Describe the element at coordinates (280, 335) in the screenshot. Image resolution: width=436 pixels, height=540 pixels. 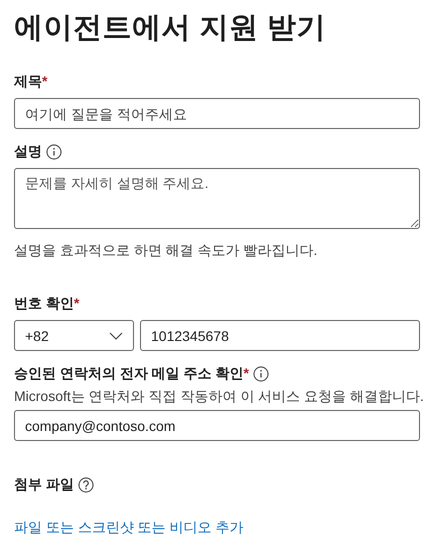
I see `phone-number-field: 1012345678` at that location.